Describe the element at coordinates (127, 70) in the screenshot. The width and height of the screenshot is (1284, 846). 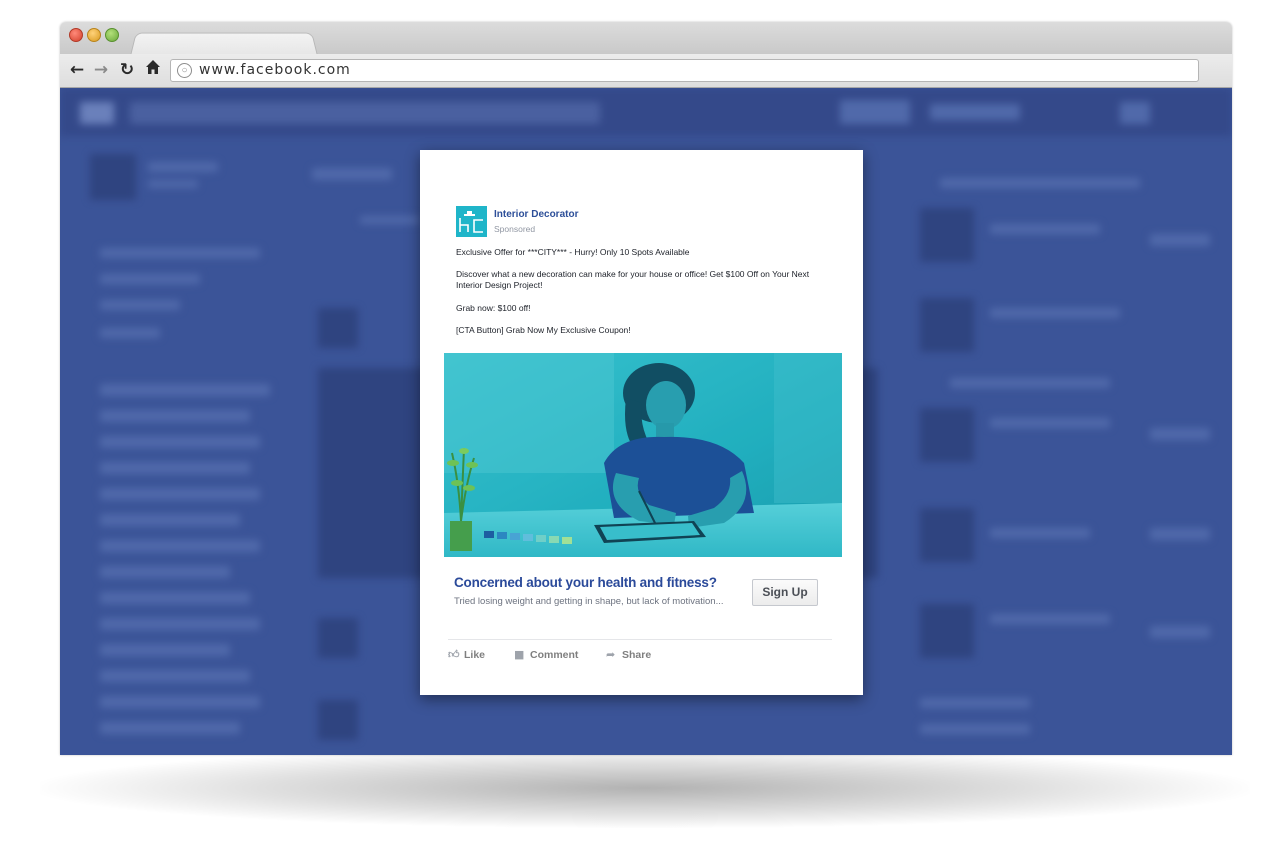
I see `reload-icon: ↻` at that location.